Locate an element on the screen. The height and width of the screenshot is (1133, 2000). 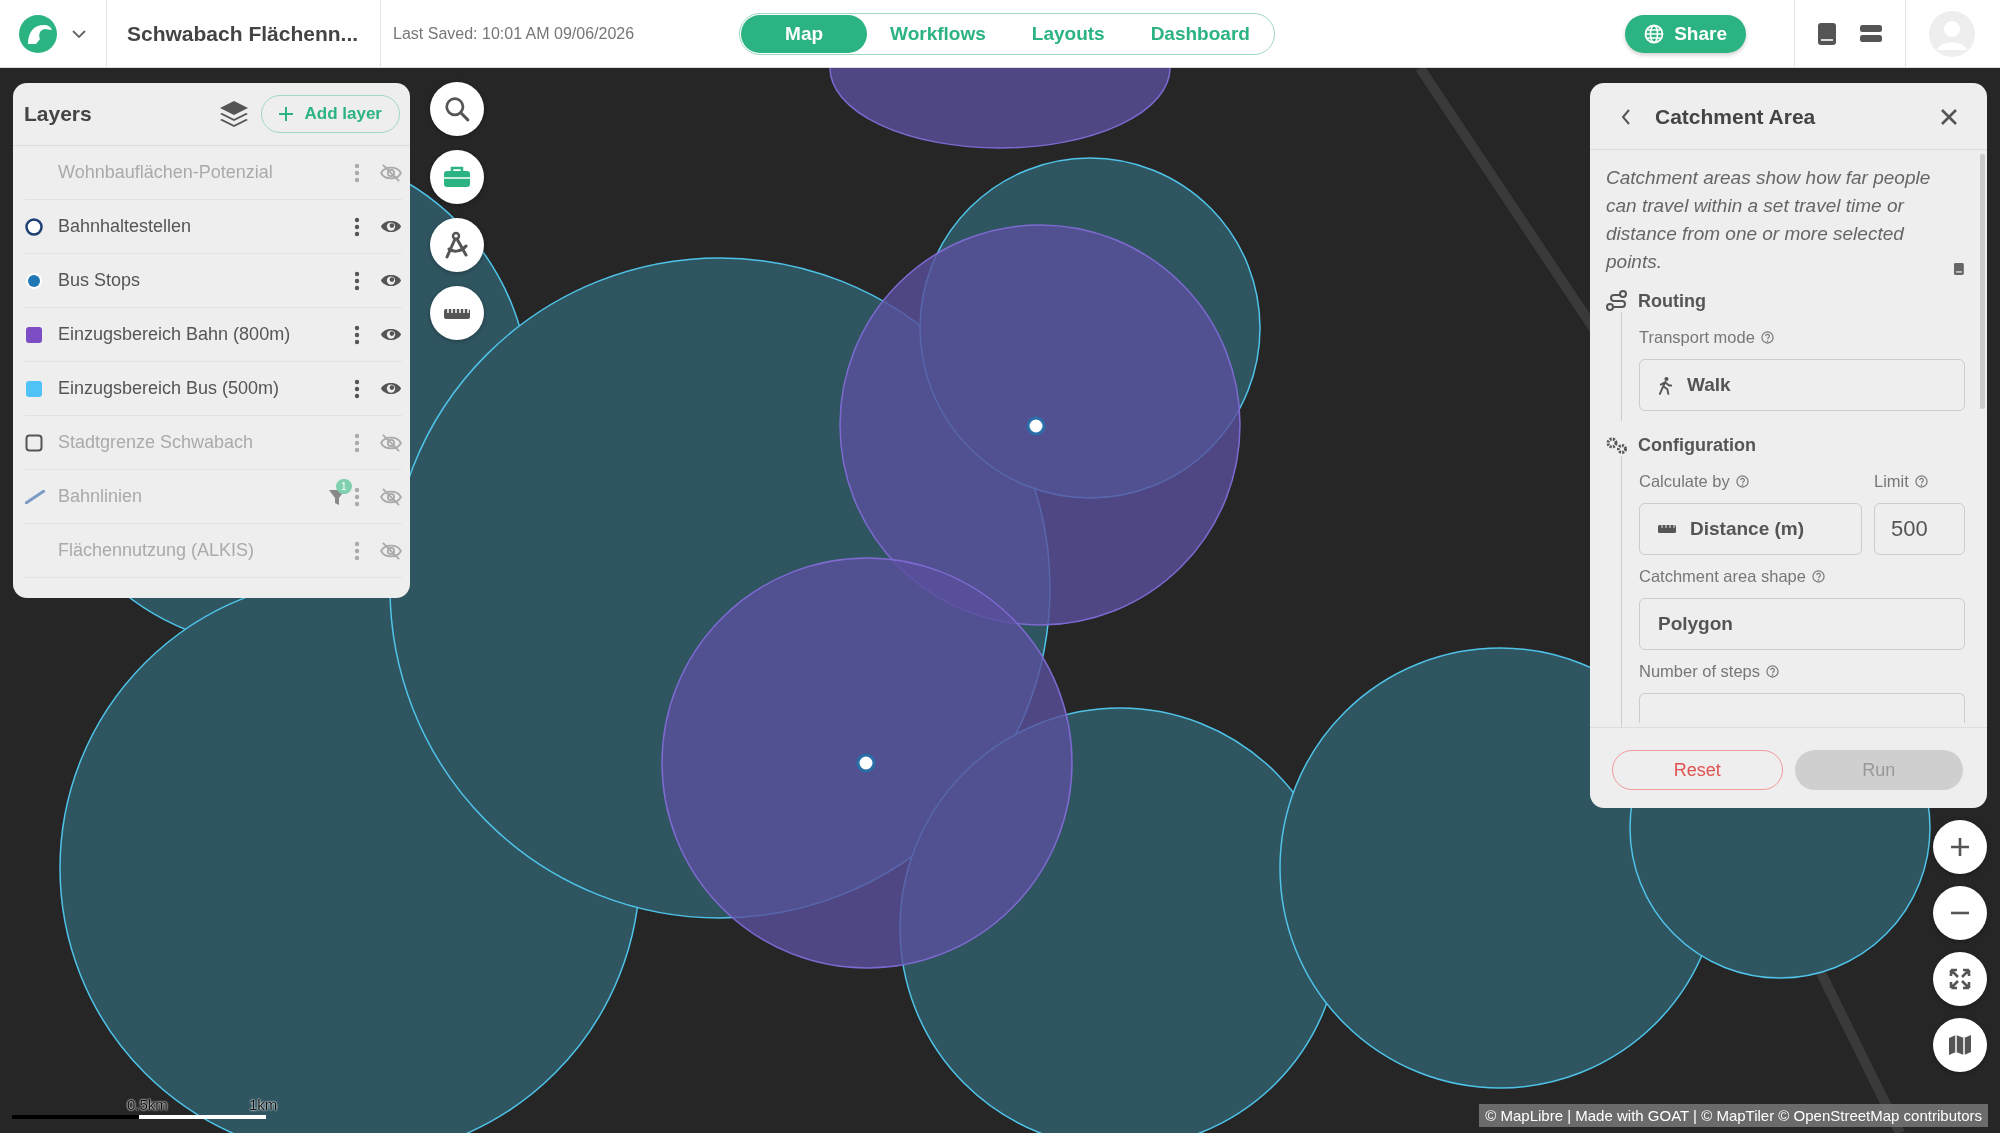
search-icon is located at coordinates (457, 109).